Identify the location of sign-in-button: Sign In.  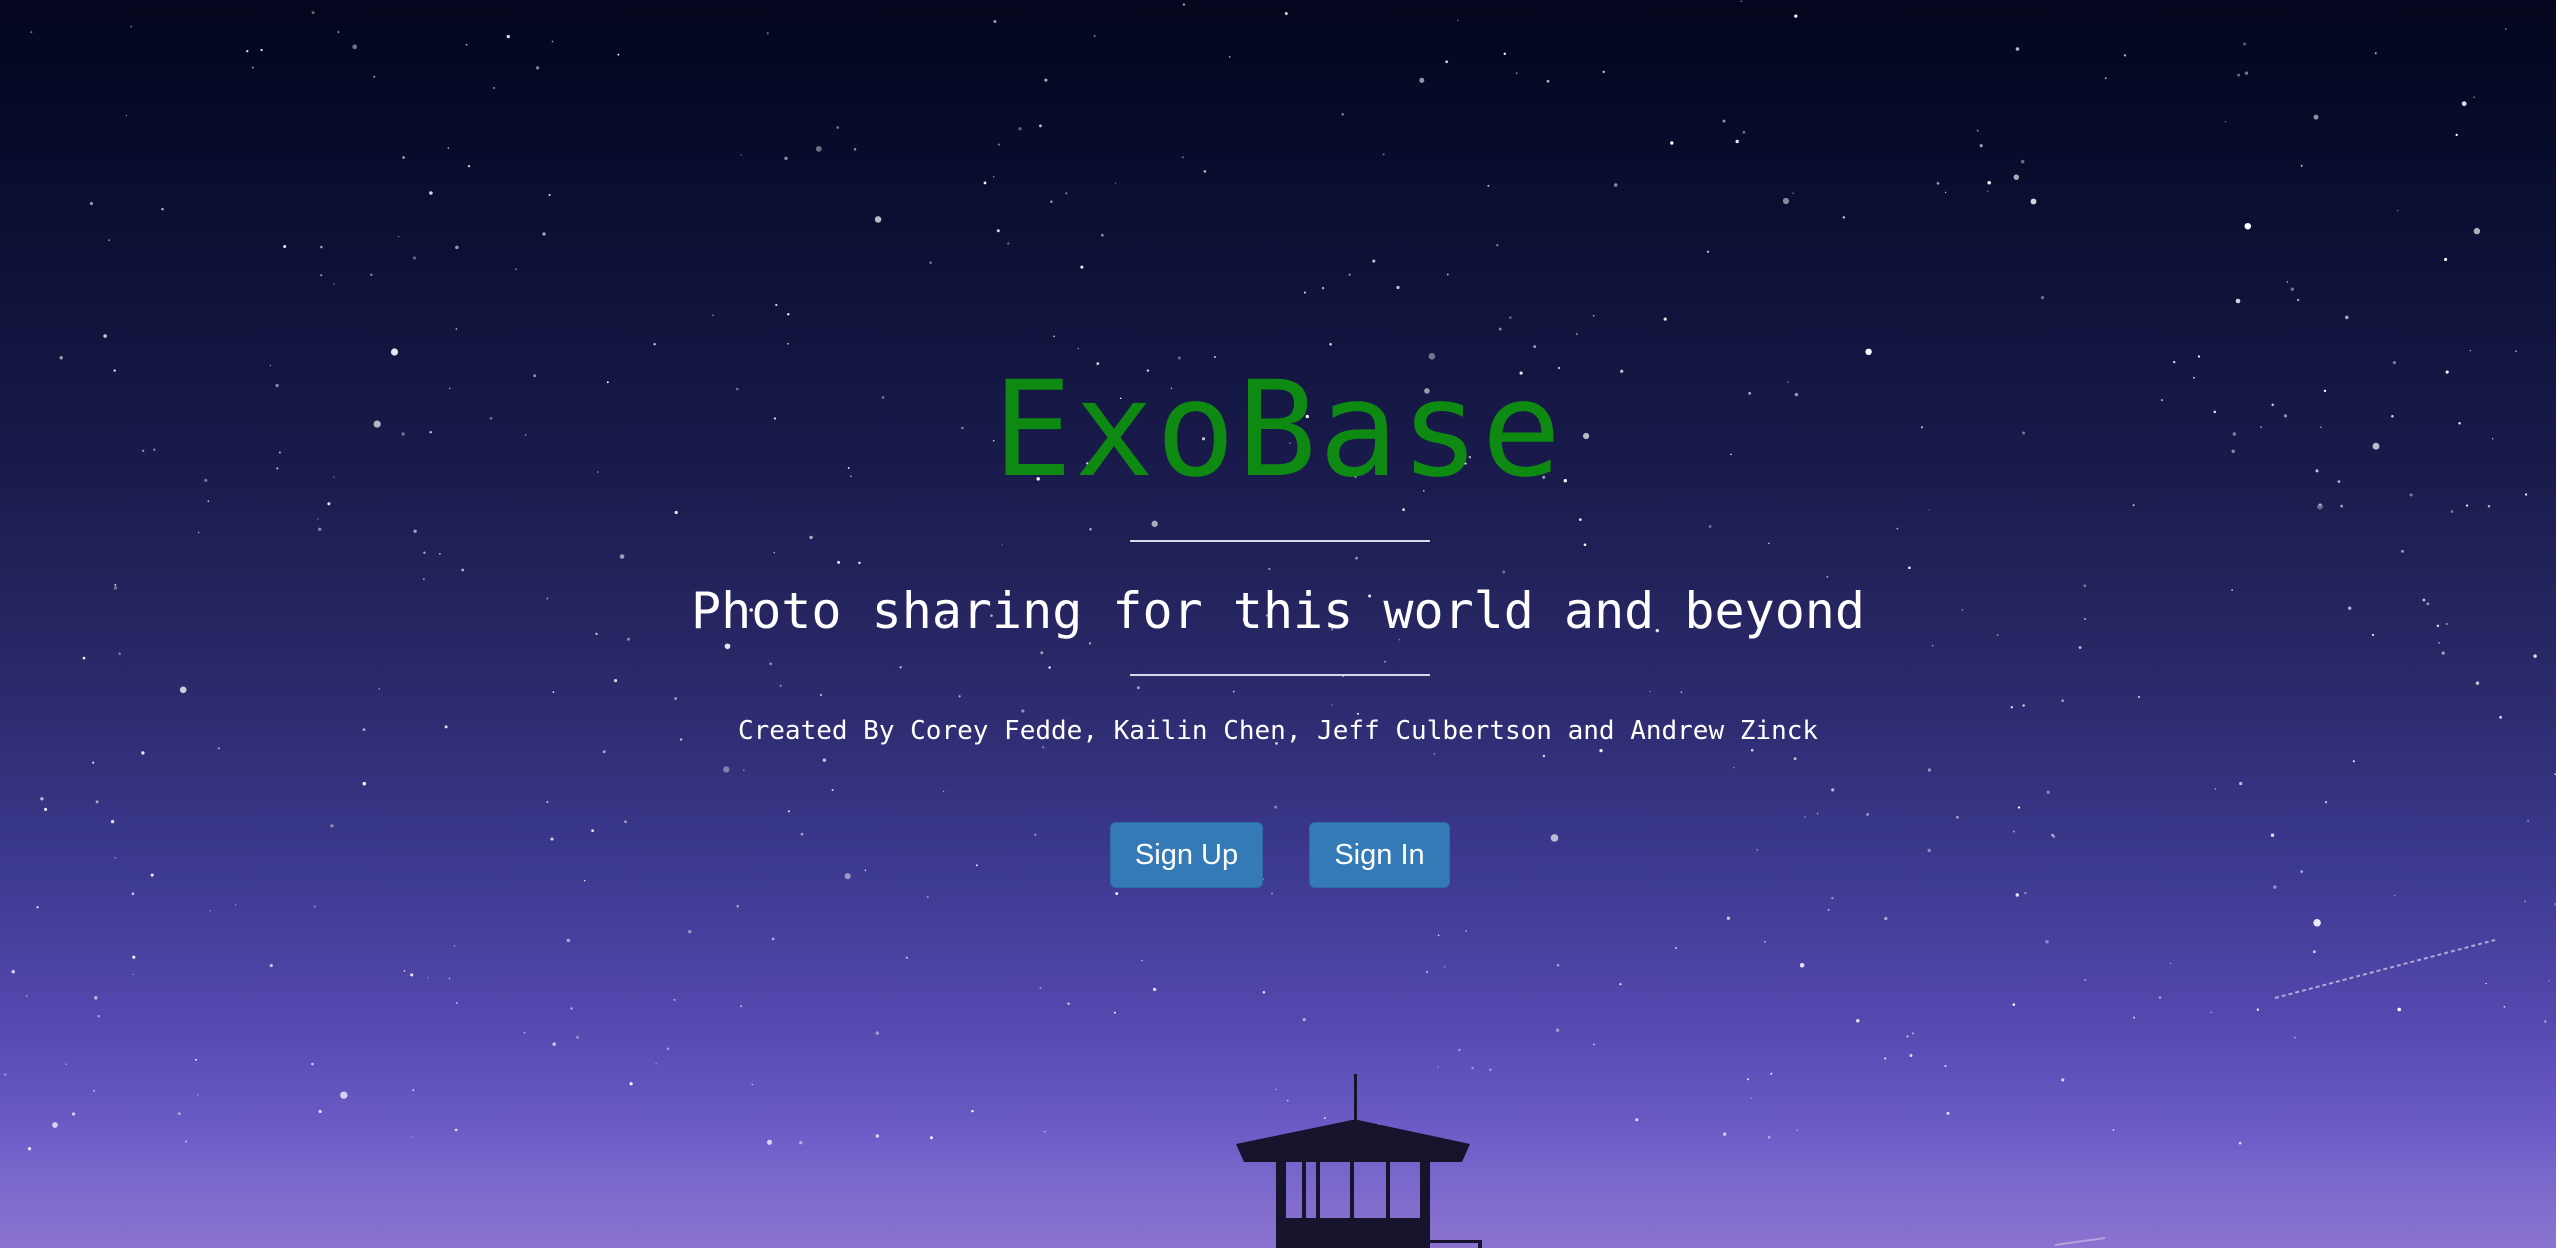
(1379, 855).